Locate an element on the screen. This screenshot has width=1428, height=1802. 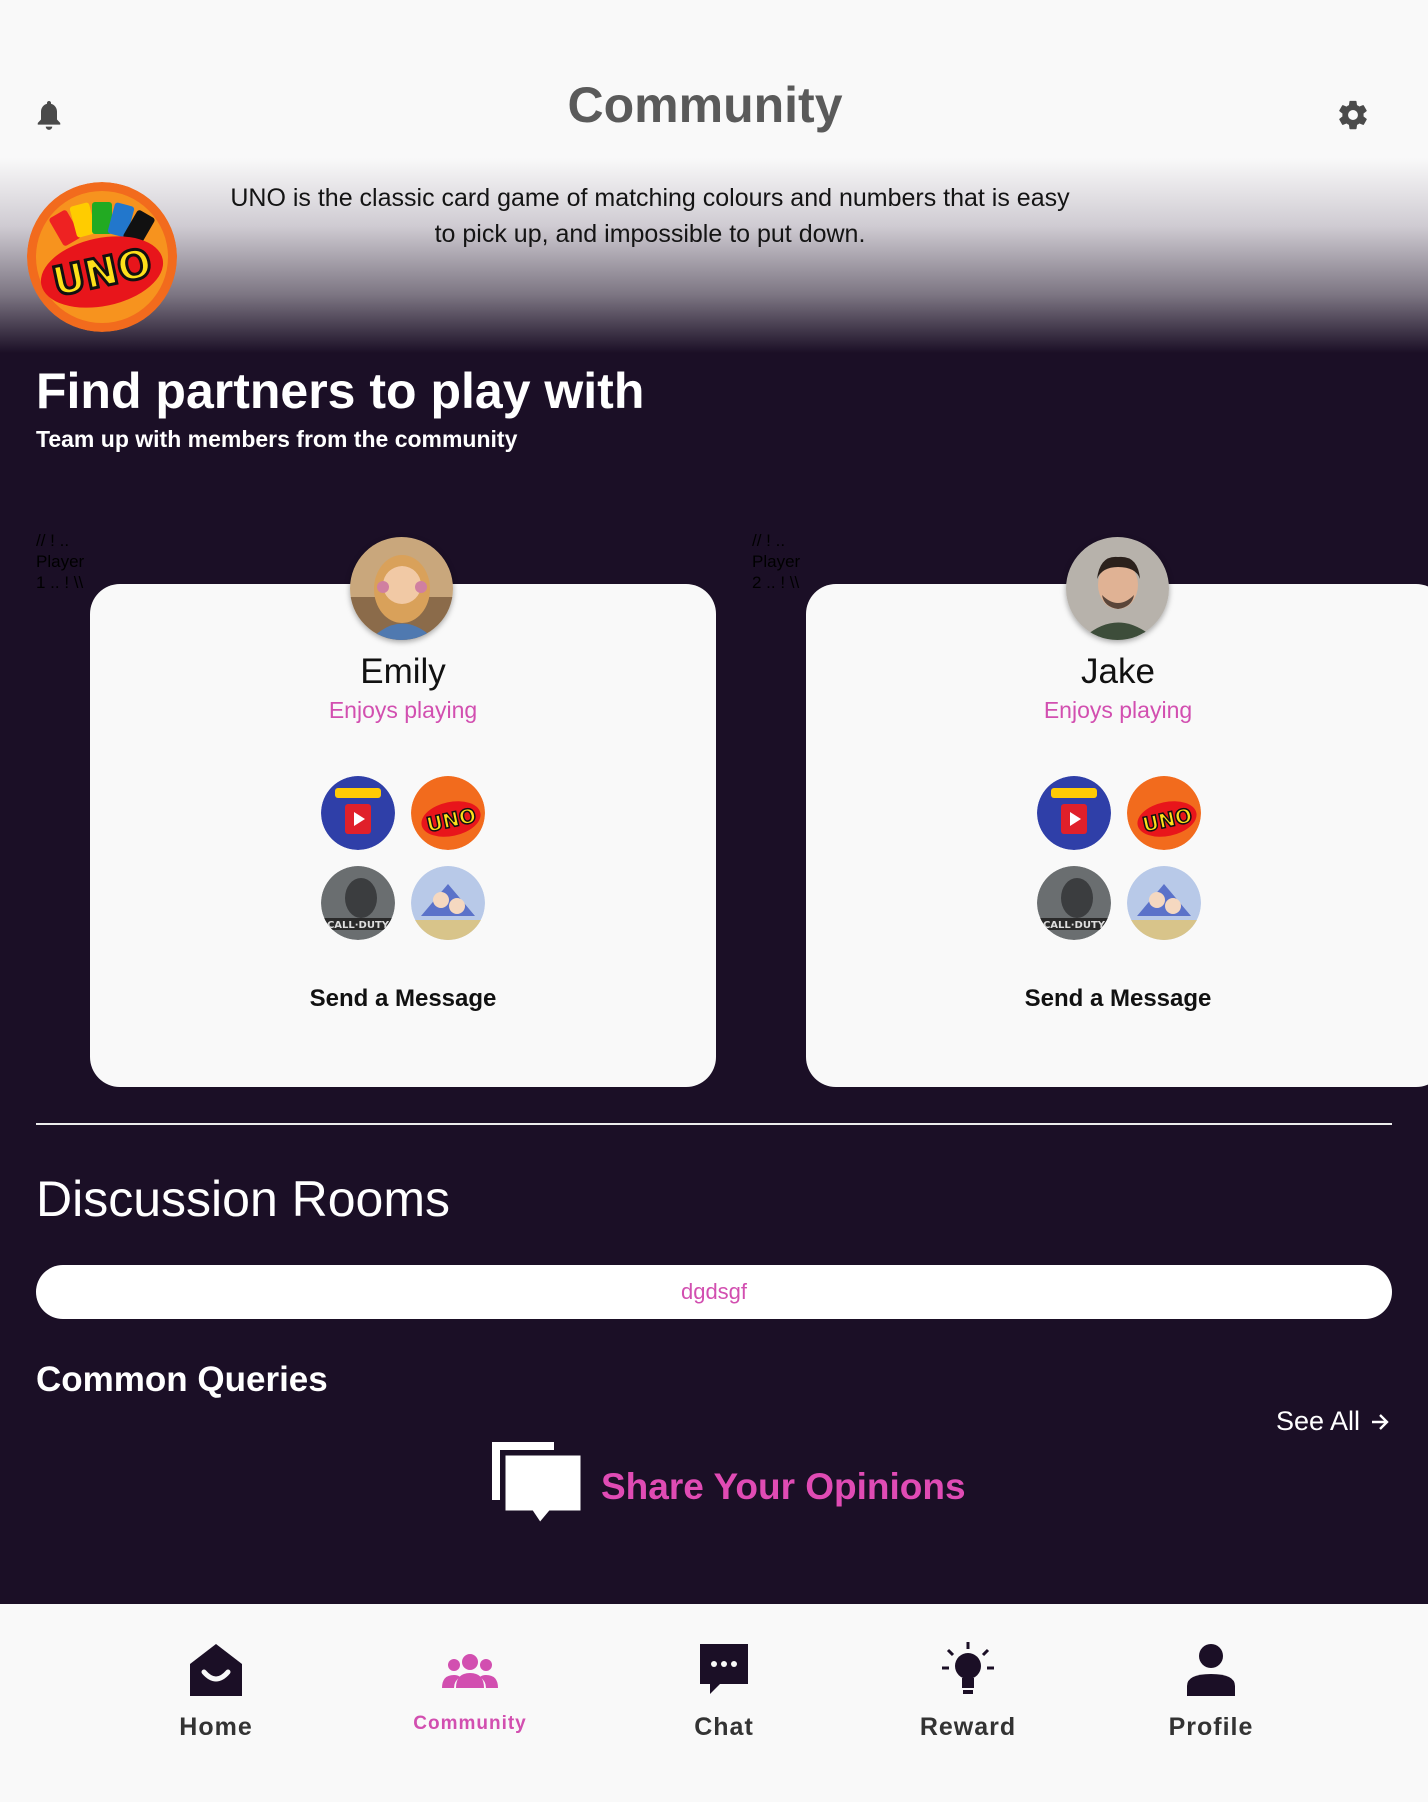
see-all-label: See All is located at coordinates (1318, 1421).